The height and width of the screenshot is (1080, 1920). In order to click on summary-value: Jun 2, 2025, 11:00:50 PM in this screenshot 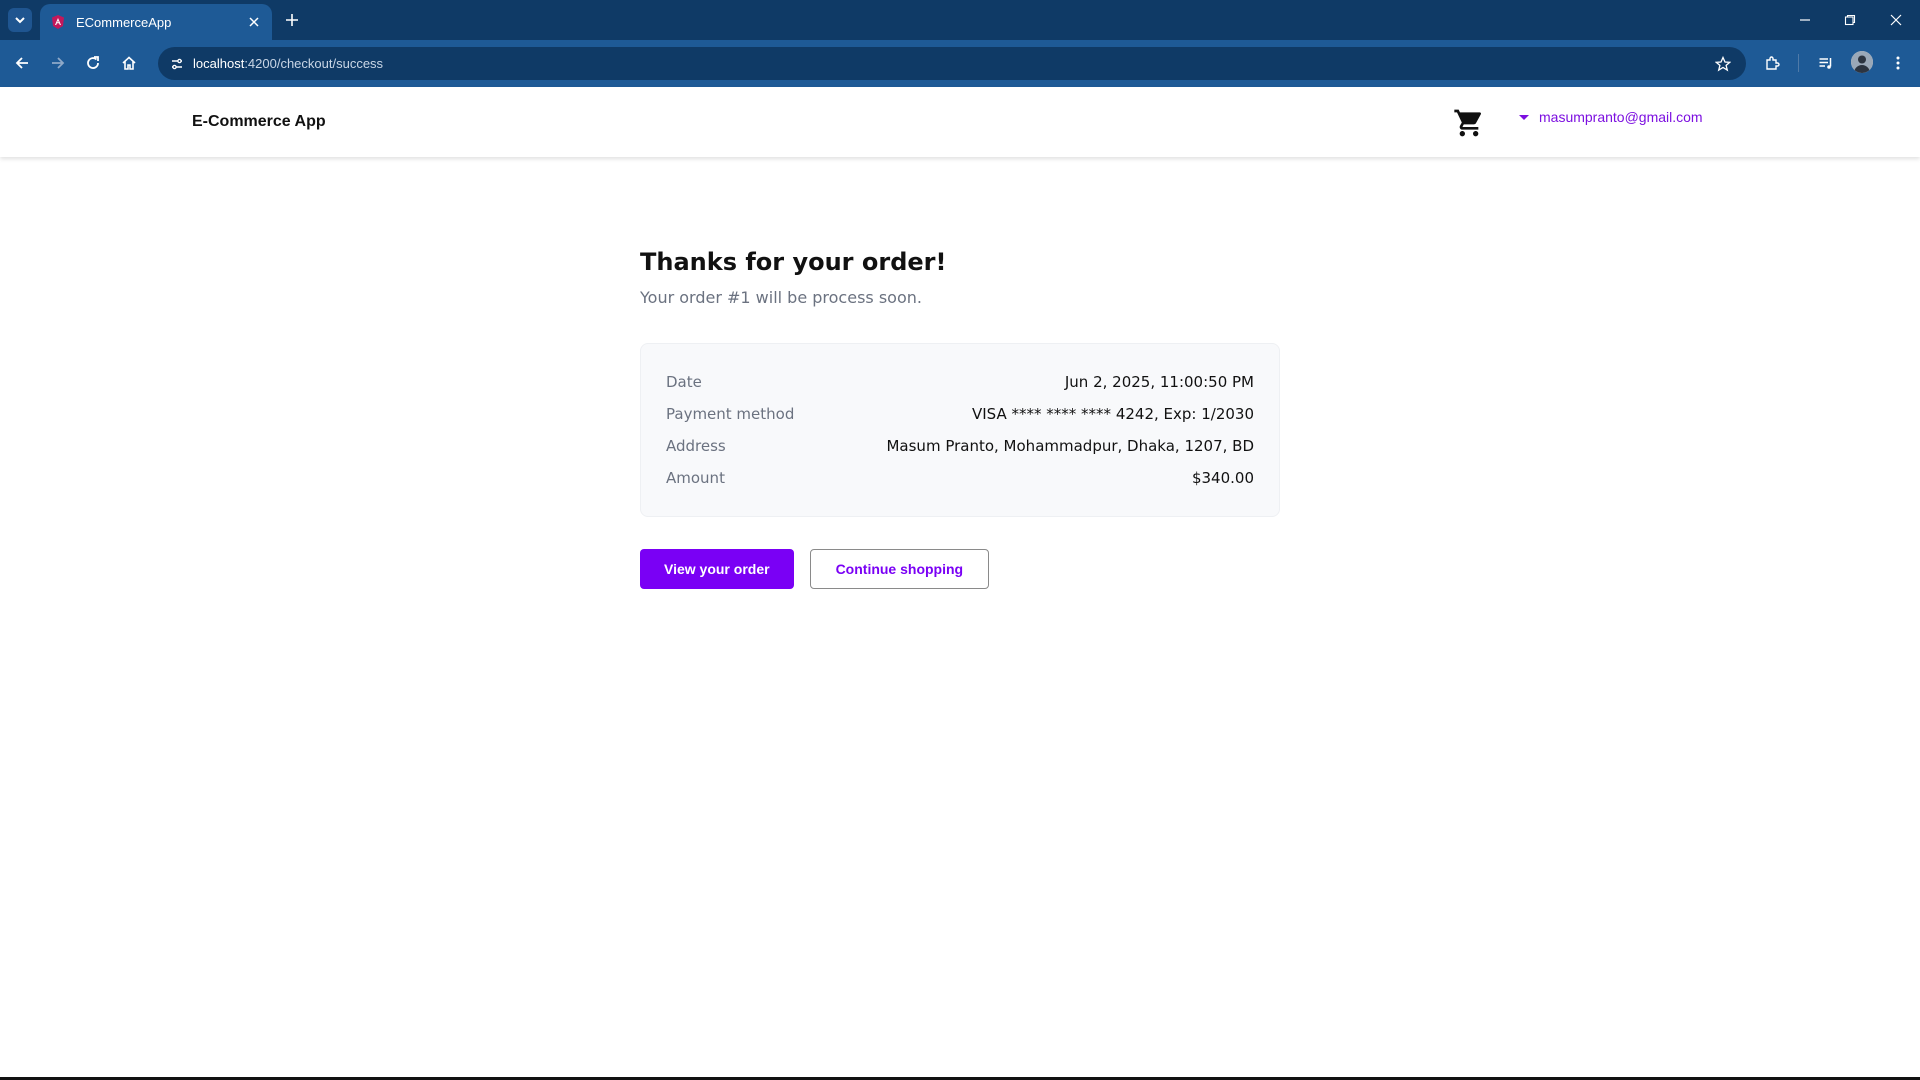, I will do `click(1159, 382)`.